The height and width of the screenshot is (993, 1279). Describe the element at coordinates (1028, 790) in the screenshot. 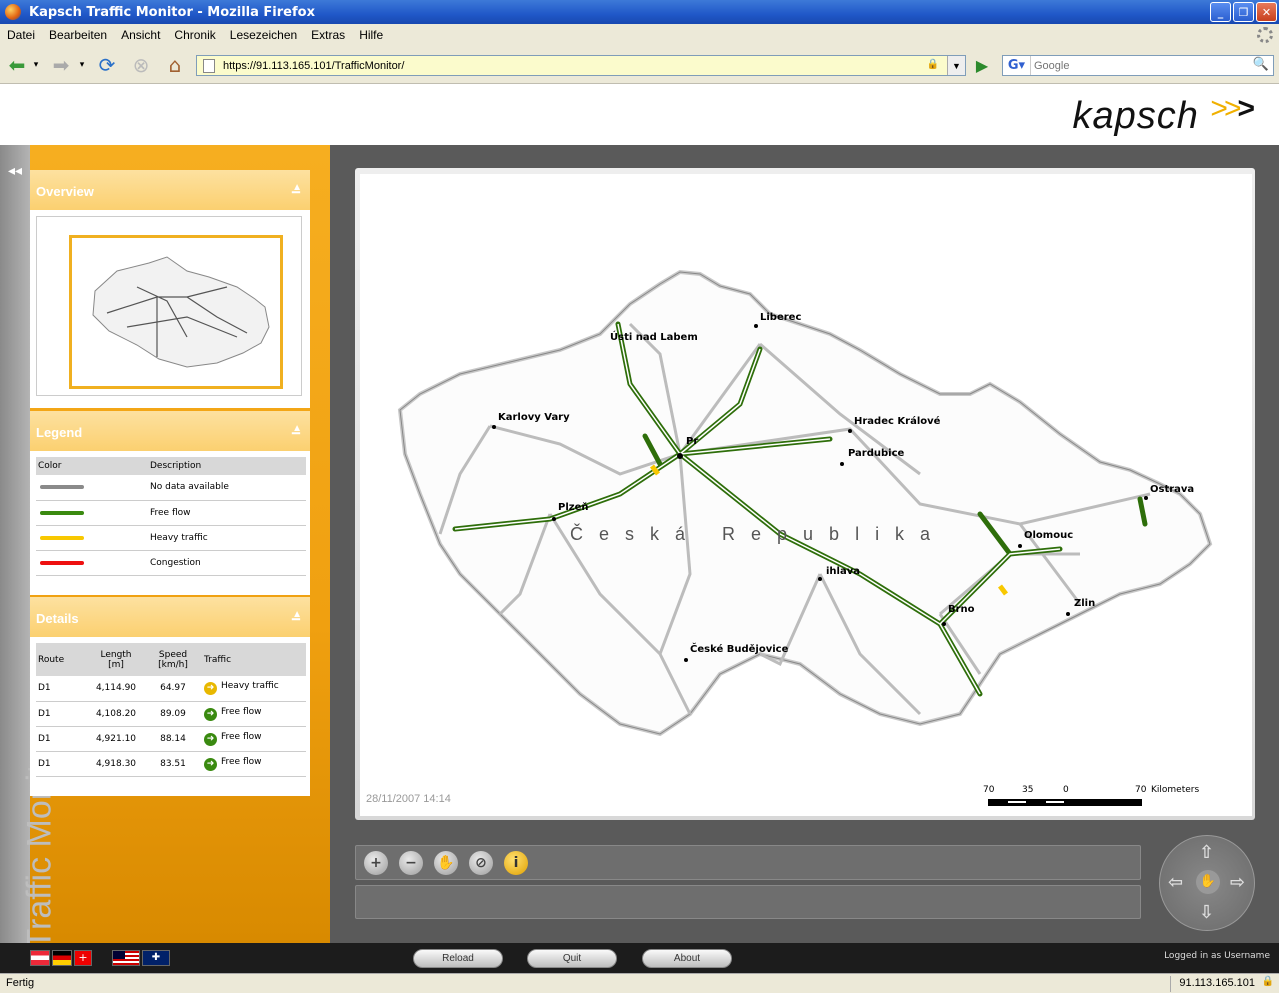

I see `scale-tick-label: 35` at that location.